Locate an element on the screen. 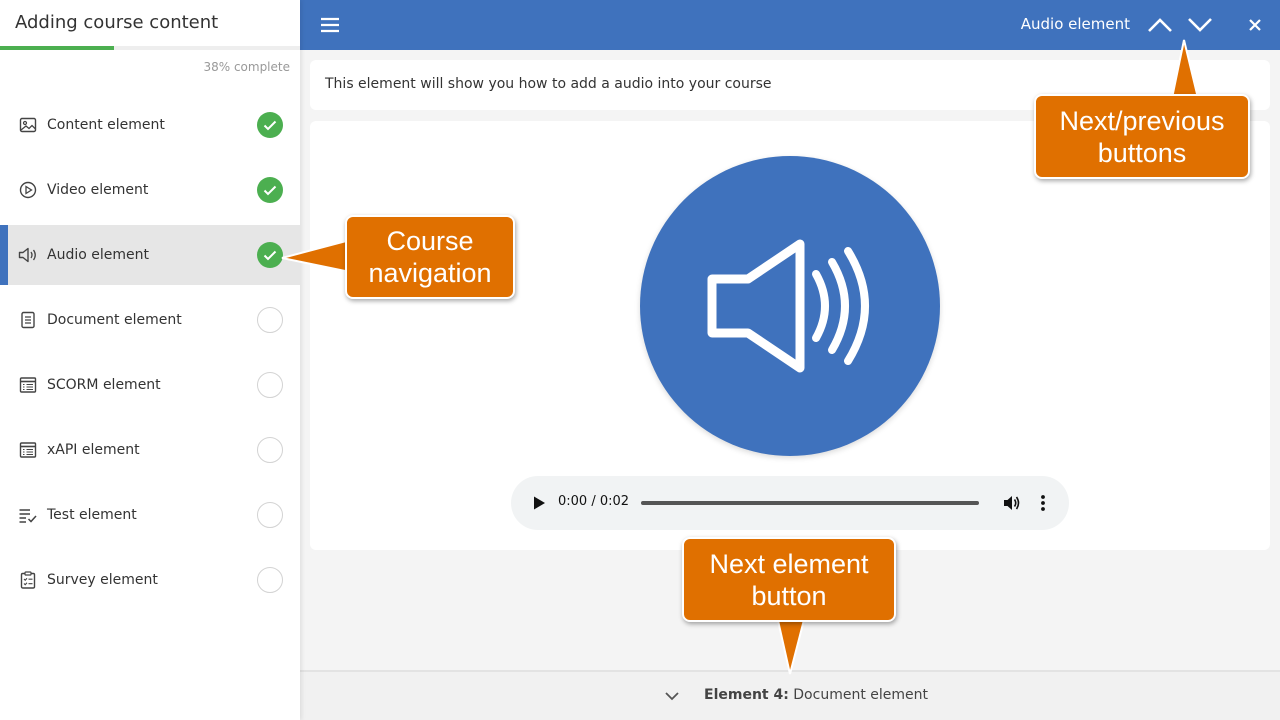 The image size is (1280, 720). sidebar-header: Adding course content is located at coordinates (150, 25).